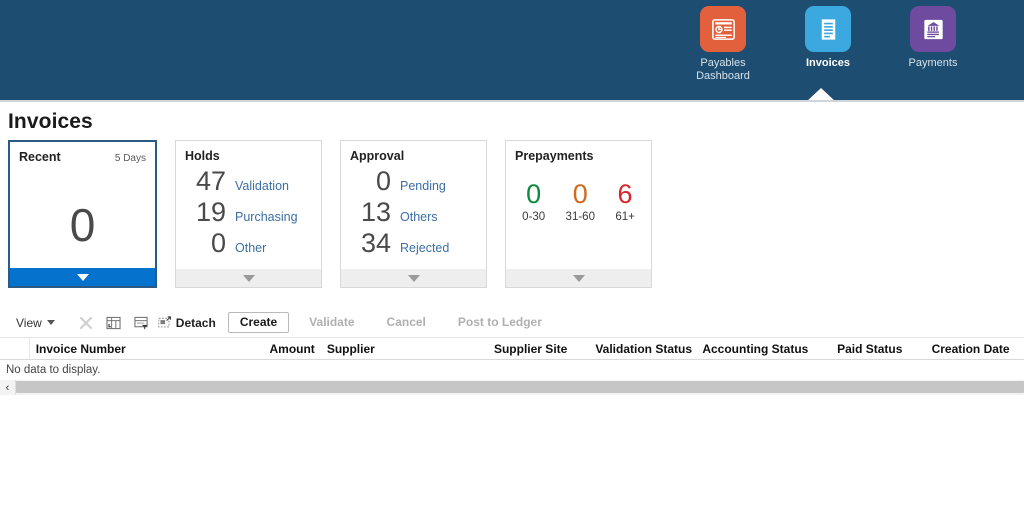 The height and width of the screenshot is (532, 1024). Describe the element at coordinates (499, 322) in the screenshot. I see `post-to-ledger-button: Post to Ledger` at that location.